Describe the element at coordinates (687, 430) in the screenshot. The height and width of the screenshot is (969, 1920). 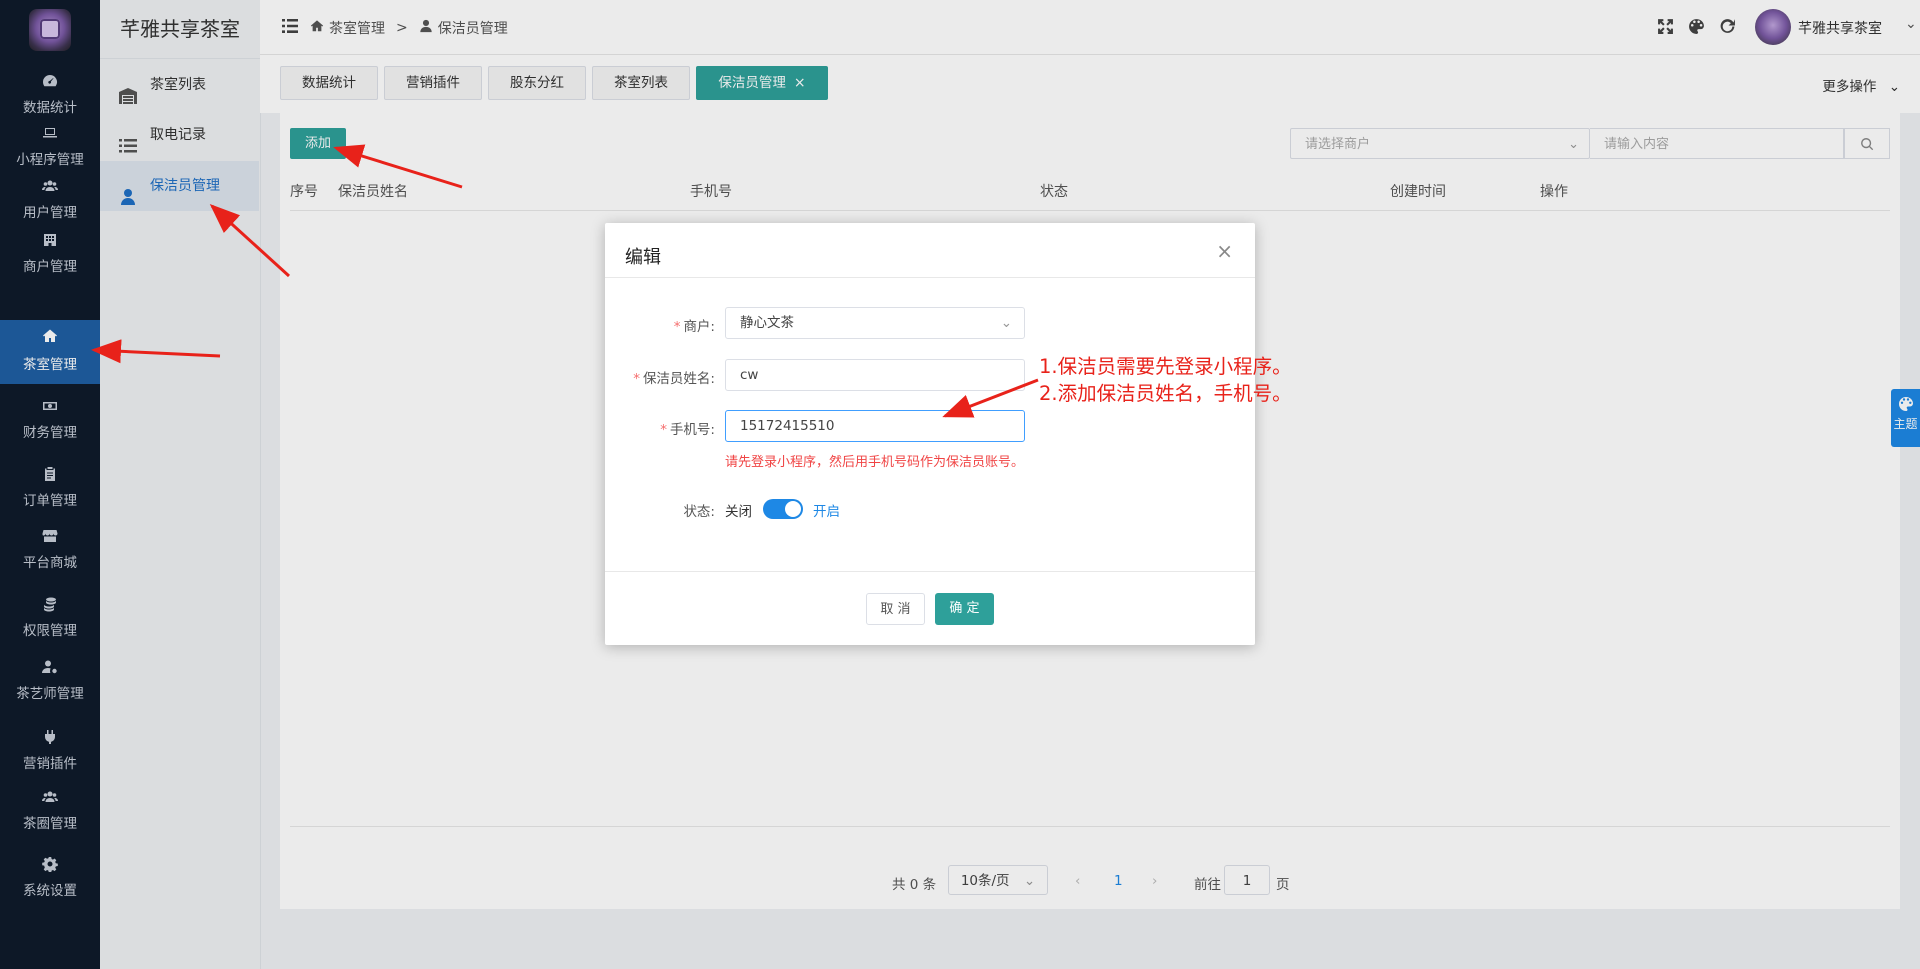
I see `phone-field-label: * 手机号:` at that location.